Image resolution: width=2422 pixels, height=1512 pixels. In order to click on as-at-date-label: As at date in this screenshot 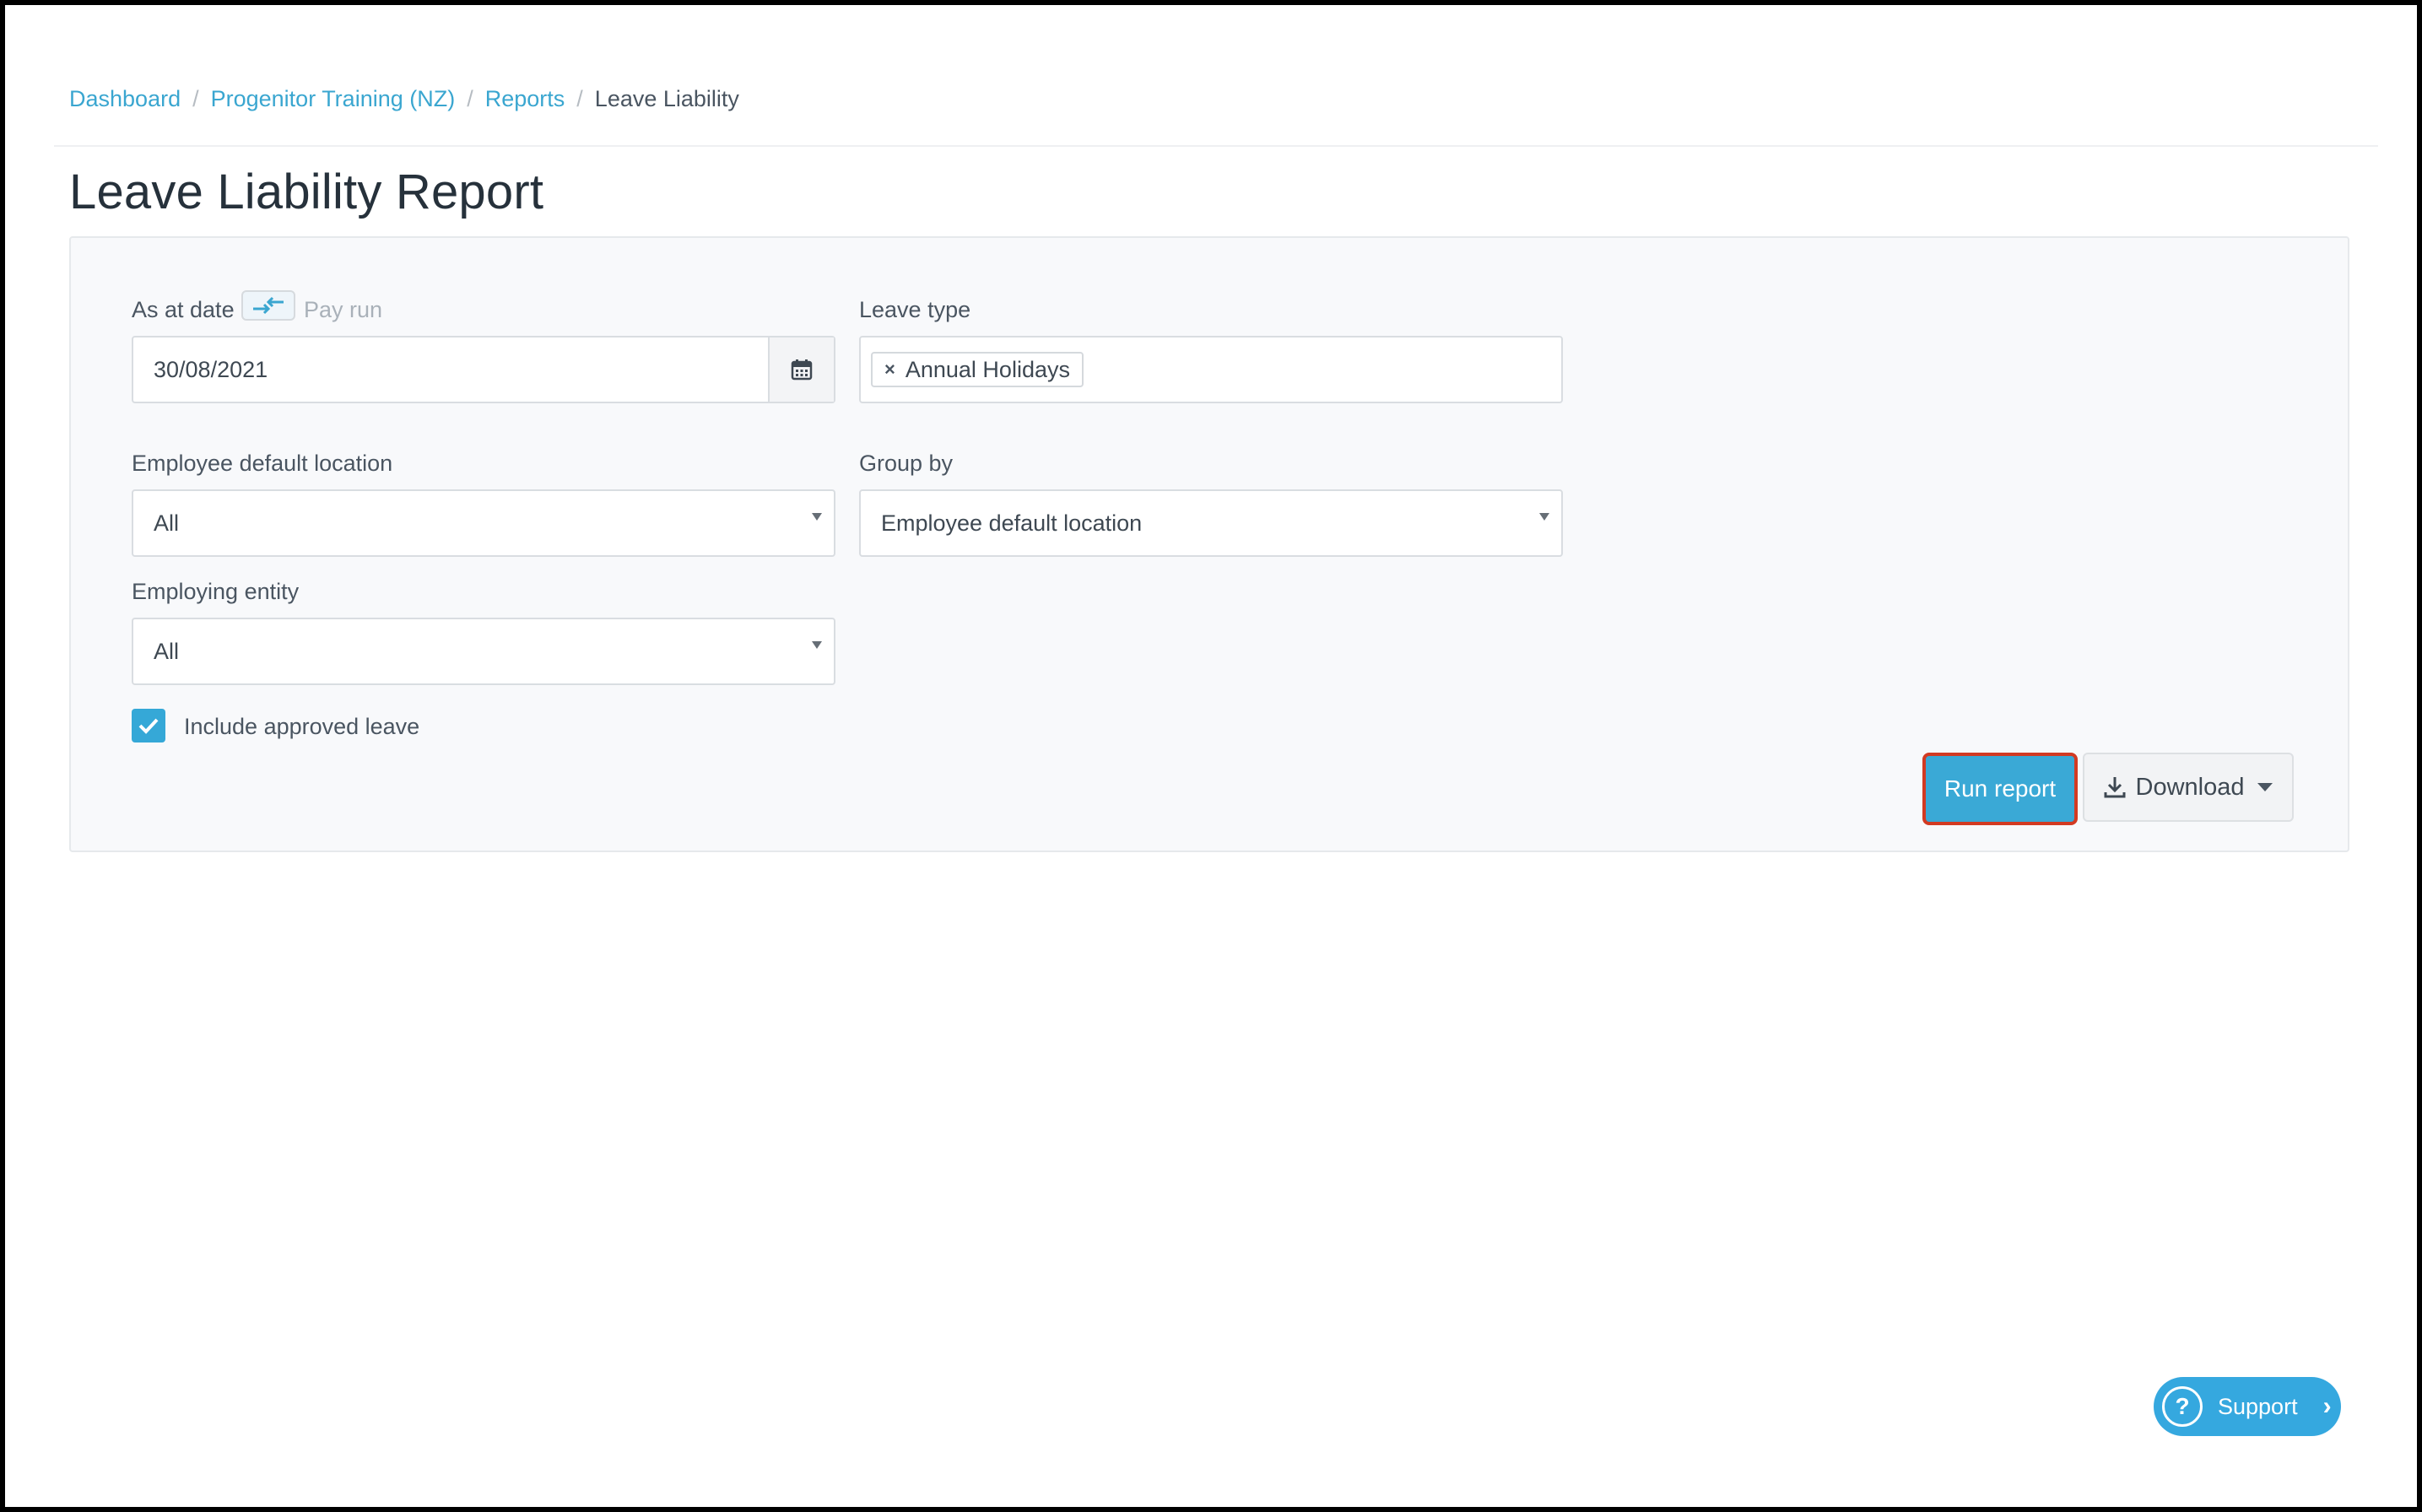, I will do `click(183, 309)`.